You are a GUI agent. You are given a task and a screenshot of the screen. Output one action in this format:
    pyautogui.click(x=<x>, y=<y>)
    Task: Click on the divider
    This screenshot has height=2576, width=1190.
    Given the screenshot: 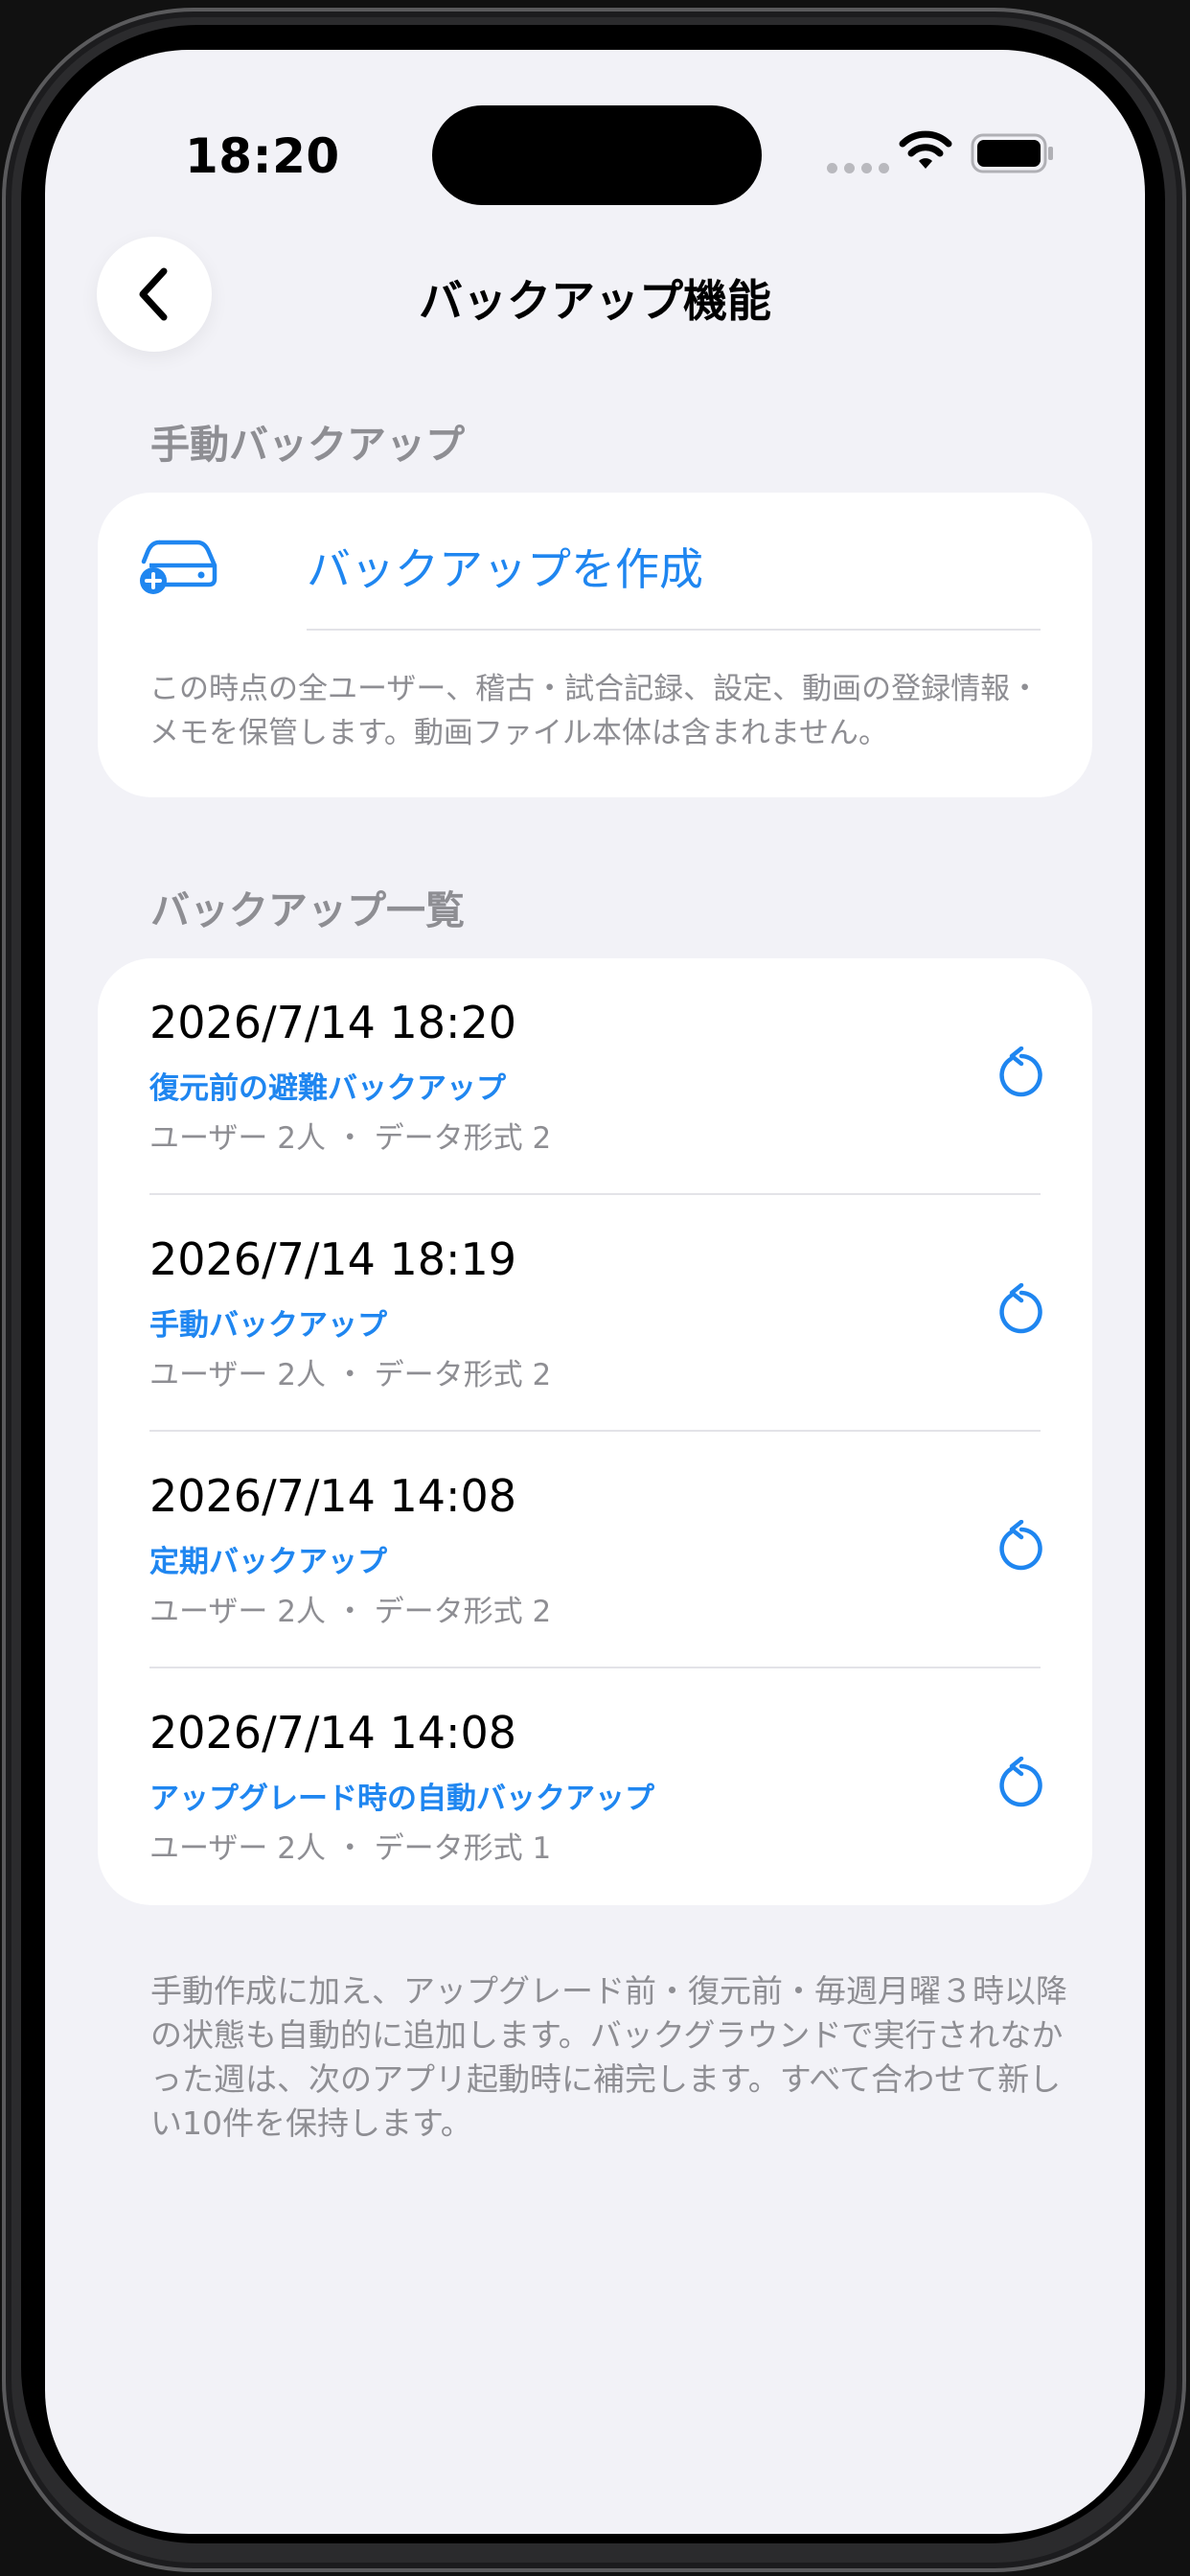 What is the action you would take?
    pyautogui.click(x=674, y=630)
    